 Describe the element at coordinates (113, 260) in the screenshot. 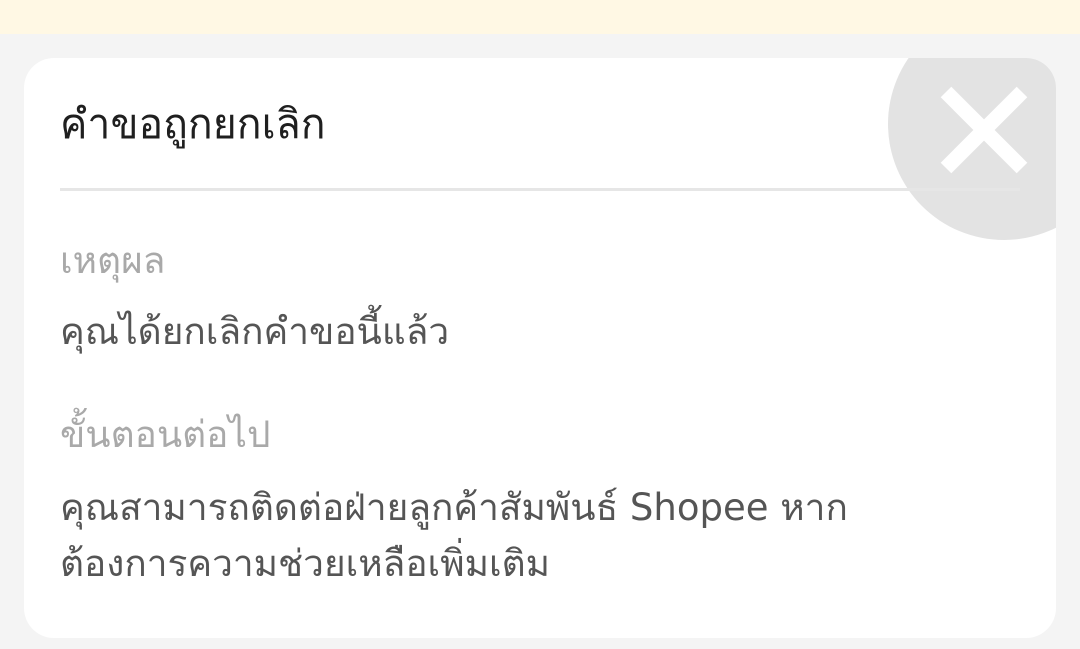

I see `reason-label: เหตุผล` at that location.